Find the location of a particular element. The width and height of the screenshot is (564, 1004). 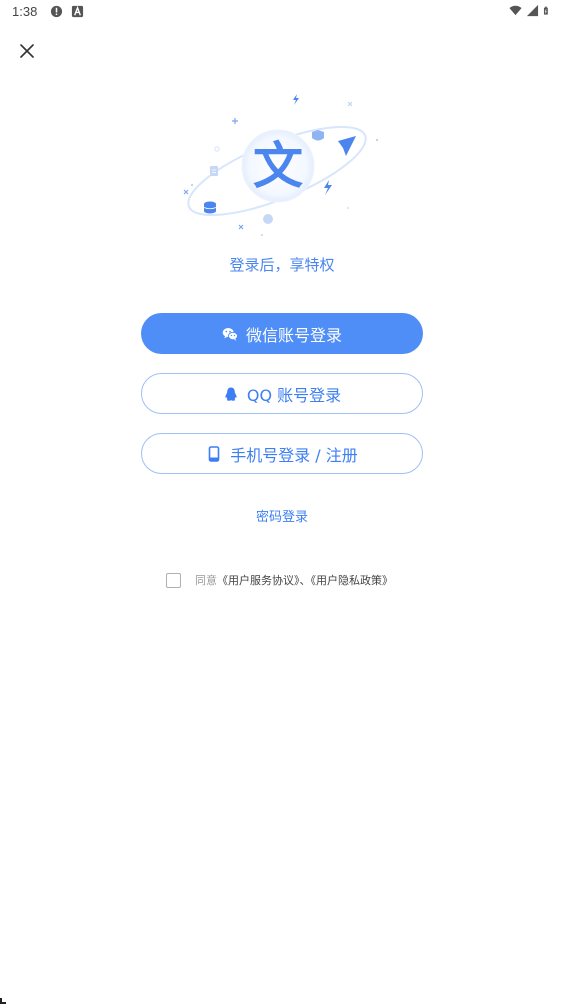

agreement-text: 同意《用户服务协议》、《用户隐私政策》 is located at coordinates (294, 580).